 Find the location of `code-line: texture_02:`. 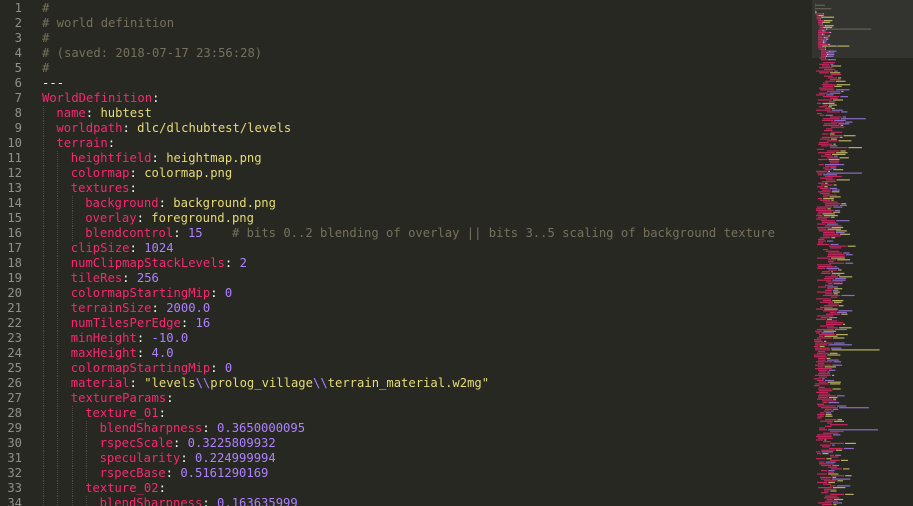

code-line: texture_02: is located at coordinates (125, 488).